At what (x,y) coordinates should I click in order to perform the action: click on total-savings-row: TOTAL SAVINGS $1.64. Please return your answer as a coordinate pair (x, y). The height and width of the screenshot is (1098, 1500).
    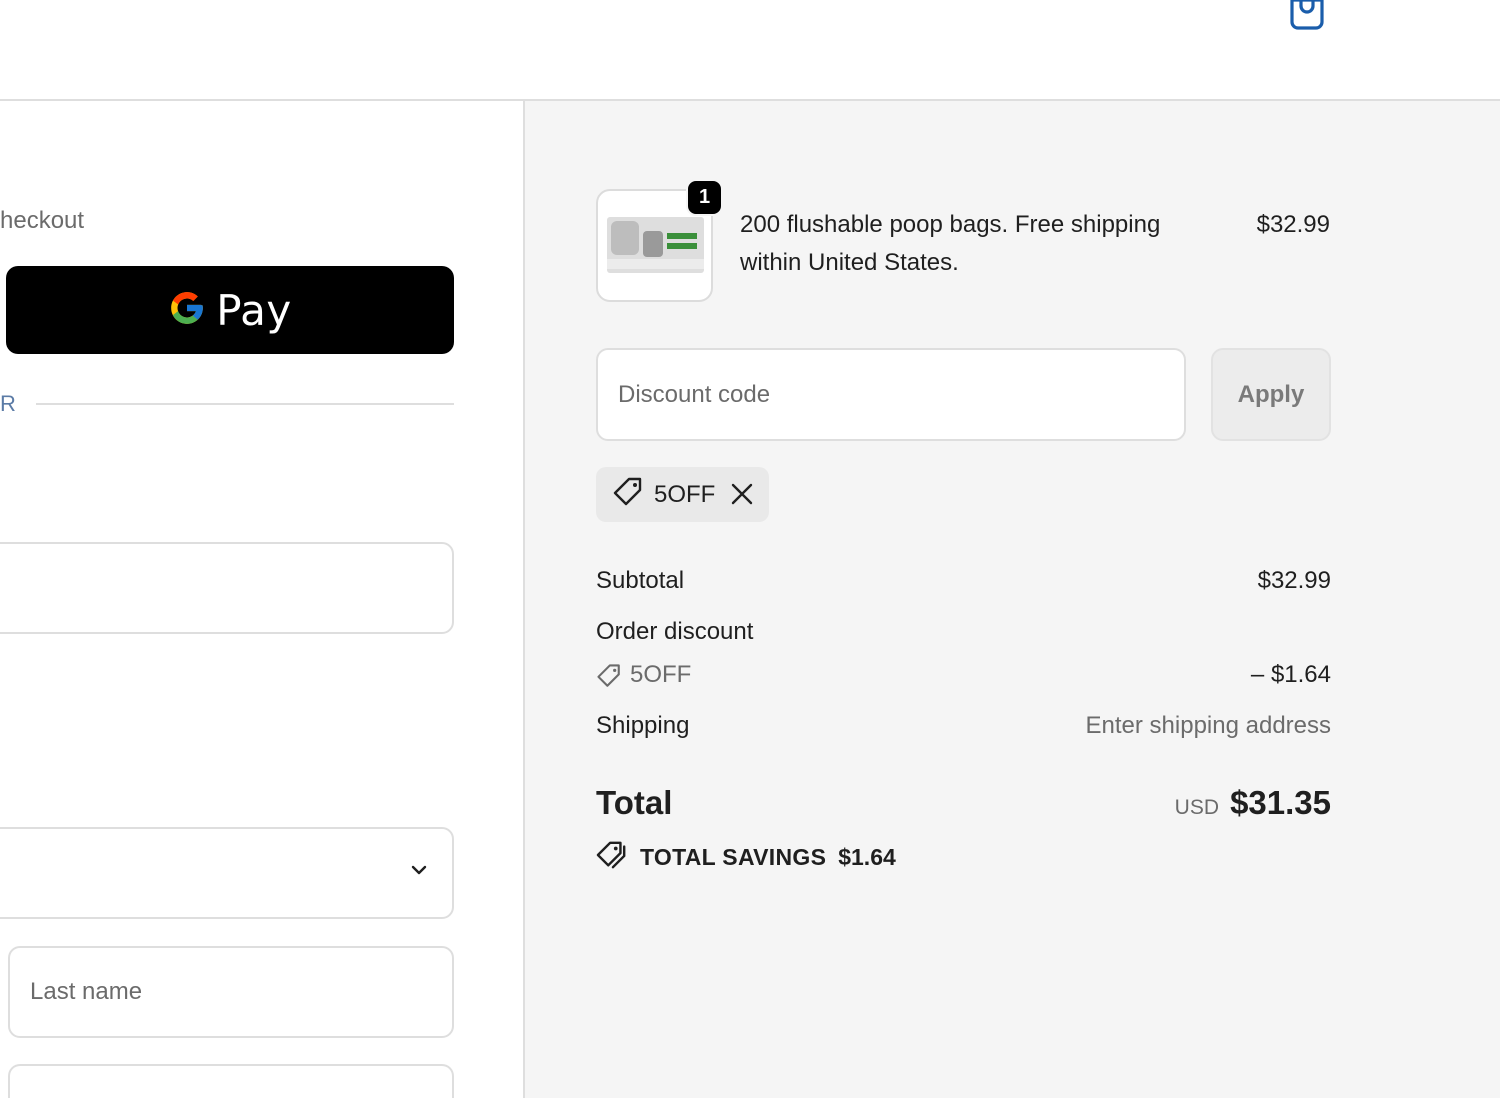
    Looking at the image, I should click on (746, 857).